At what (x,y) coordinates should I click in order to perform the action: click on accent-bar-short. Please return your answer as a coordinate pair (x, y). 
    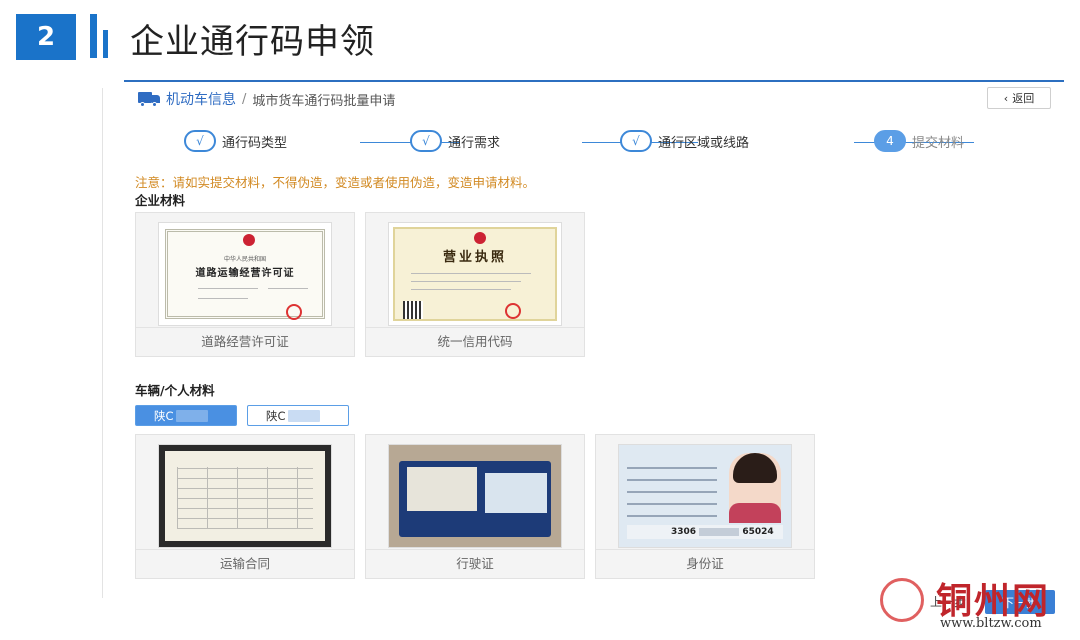
    Looking at the image, I should click on (105, 44).